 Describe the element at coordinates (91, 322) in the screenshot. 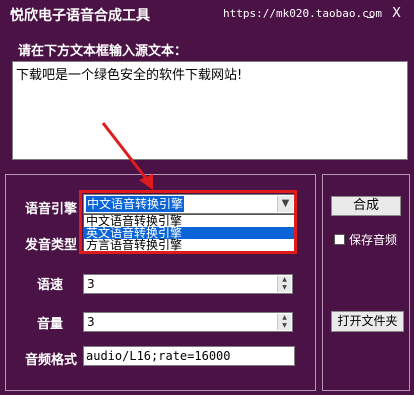

I see `volume-value: 3` at that location.